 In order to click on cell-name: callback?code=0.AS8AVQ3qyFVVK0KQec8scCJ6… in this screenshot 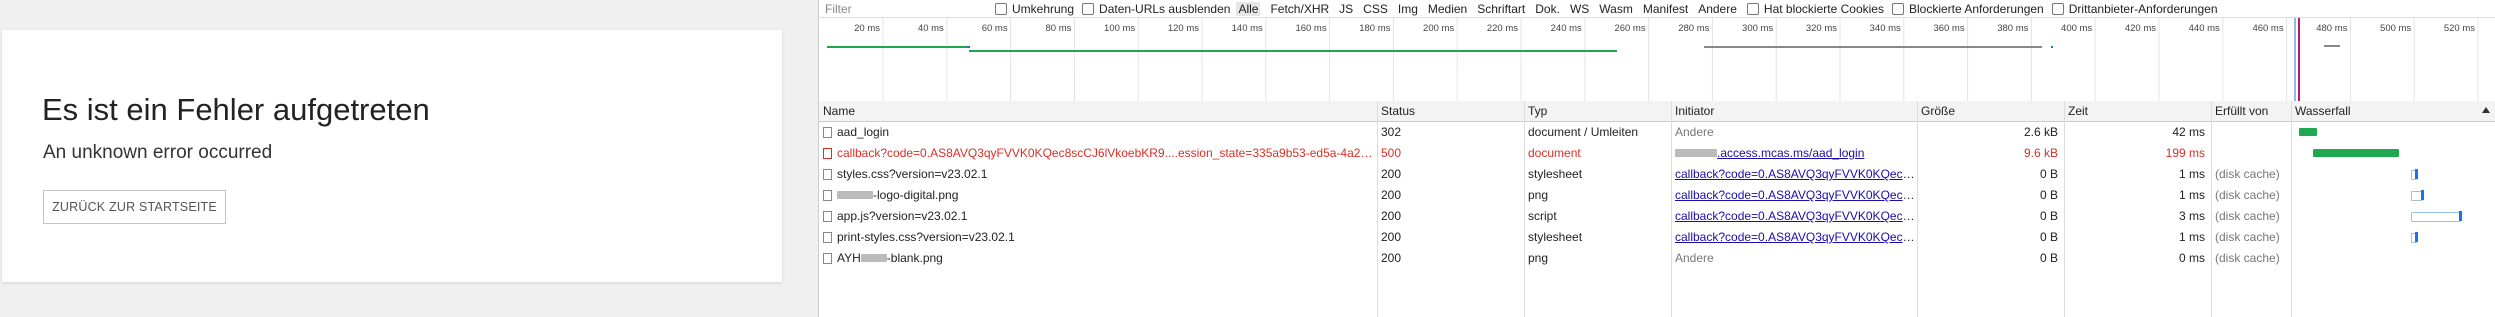, I will do `click(1098, 153)`.